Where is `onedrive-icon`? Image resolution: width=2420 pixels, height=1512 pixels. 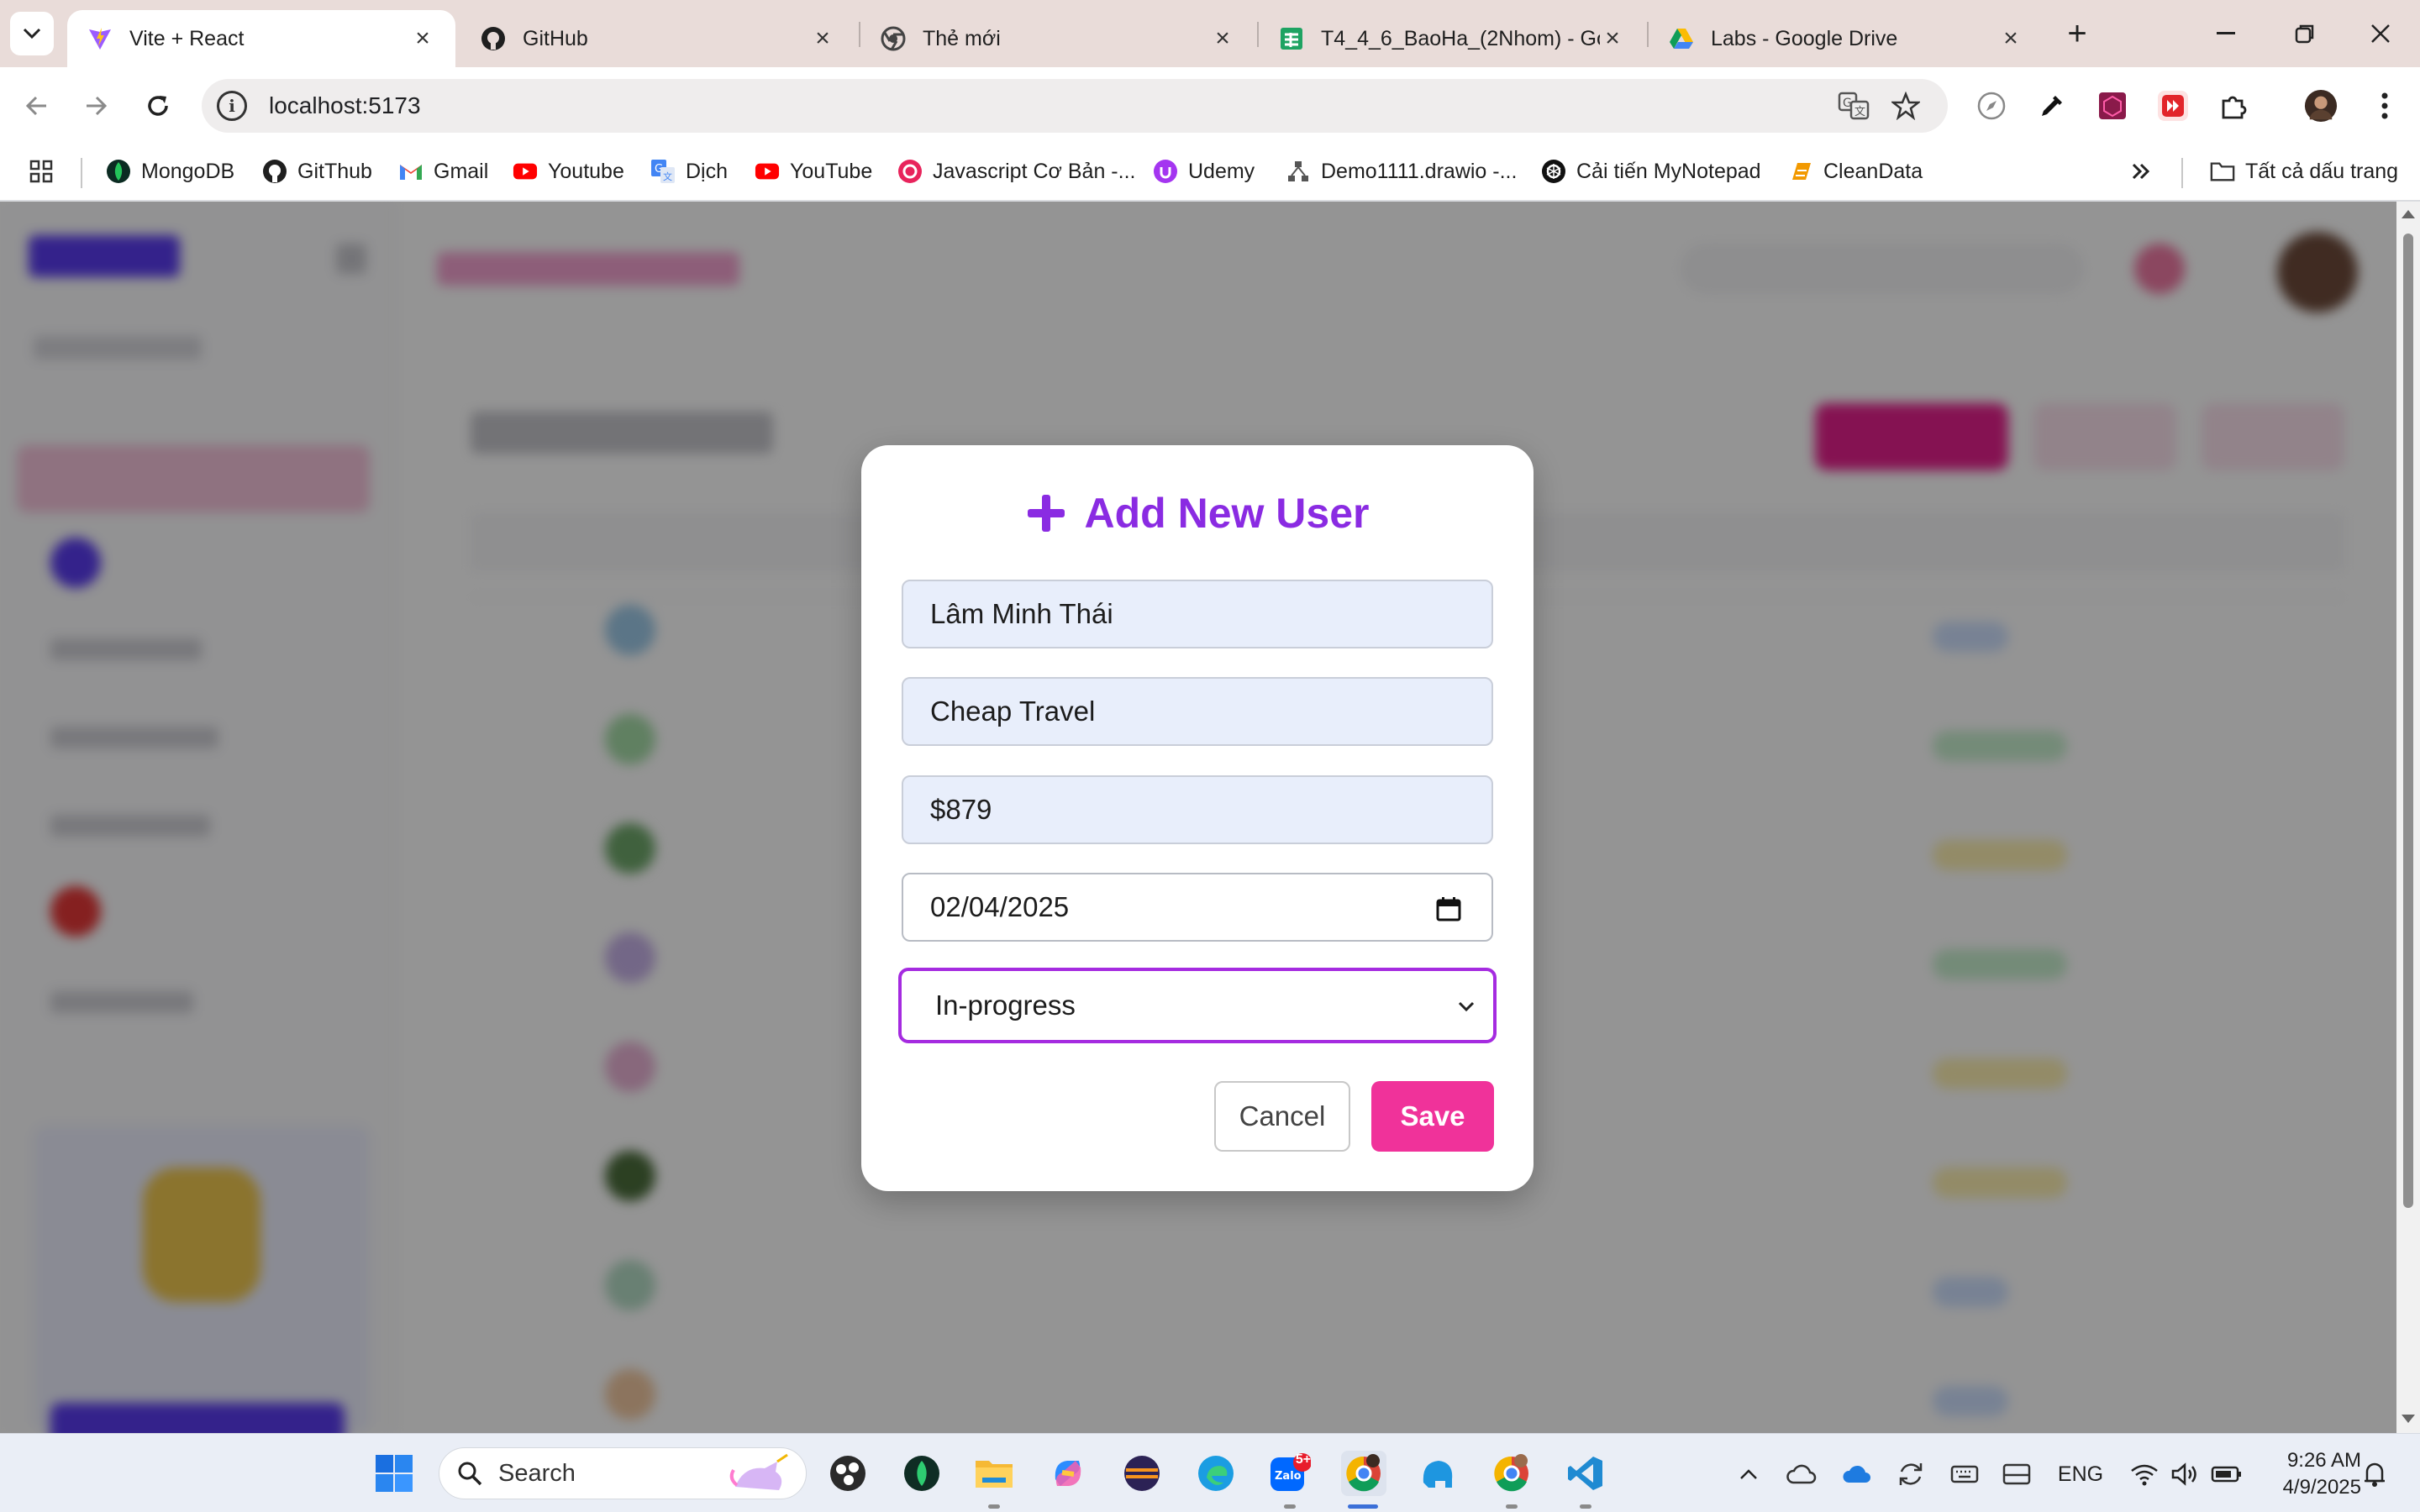 onedrive-icon is located at coordinates (1857, 1474).